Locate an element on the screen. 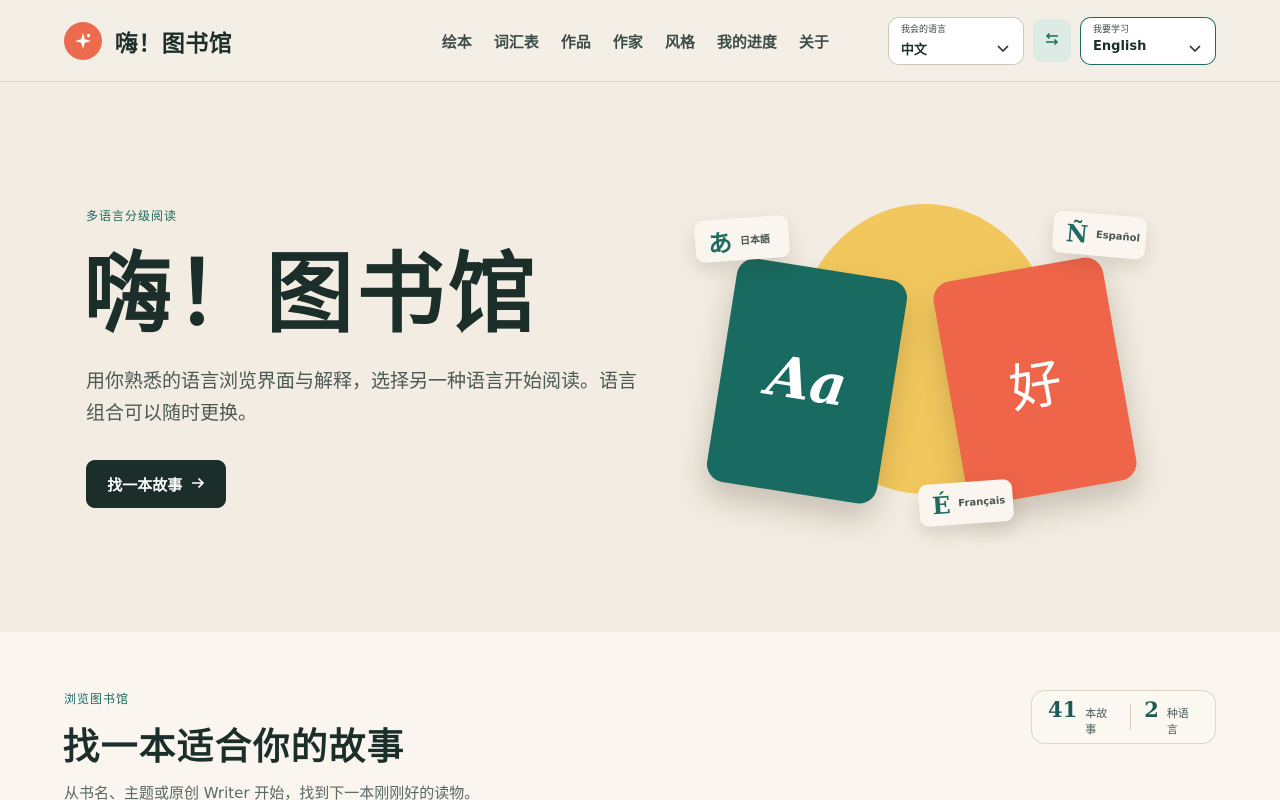  target-language-select: 我要学习 English is located at coordinates (1148, 41).